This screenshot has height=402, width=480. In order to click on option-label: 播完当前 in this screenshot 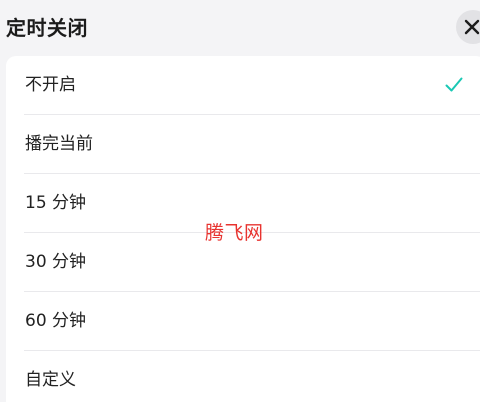, I will do `click(59, 144)`.